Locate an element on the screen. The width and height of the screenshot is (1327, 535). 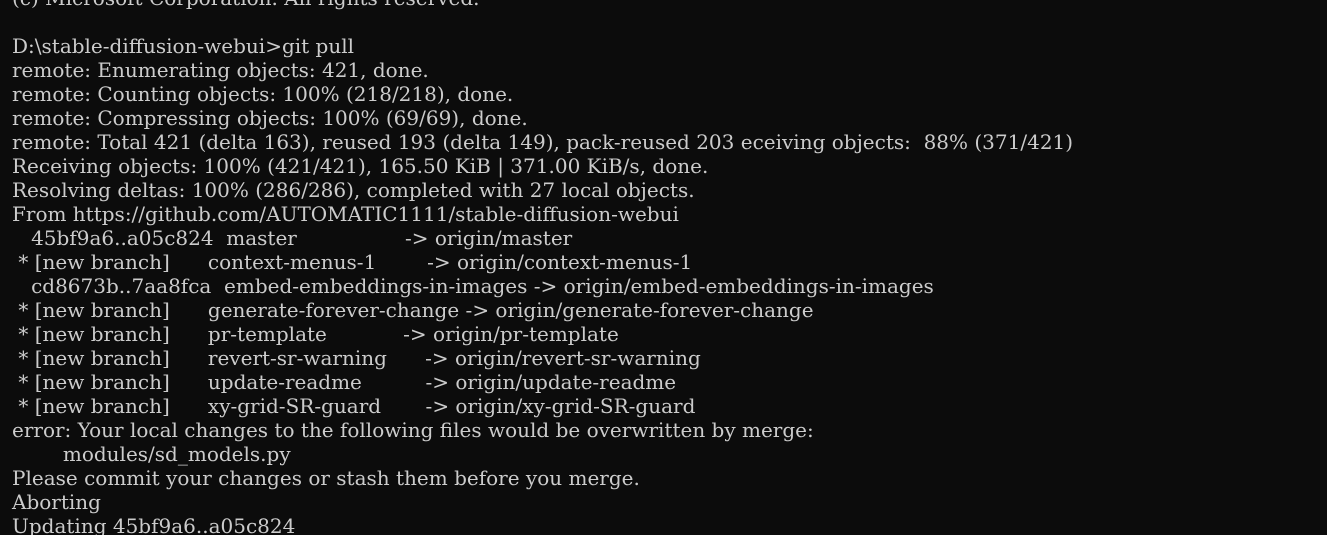
terminal-line: Updating 45bf9a6..a05c824 is located at coordinates (154, 524).